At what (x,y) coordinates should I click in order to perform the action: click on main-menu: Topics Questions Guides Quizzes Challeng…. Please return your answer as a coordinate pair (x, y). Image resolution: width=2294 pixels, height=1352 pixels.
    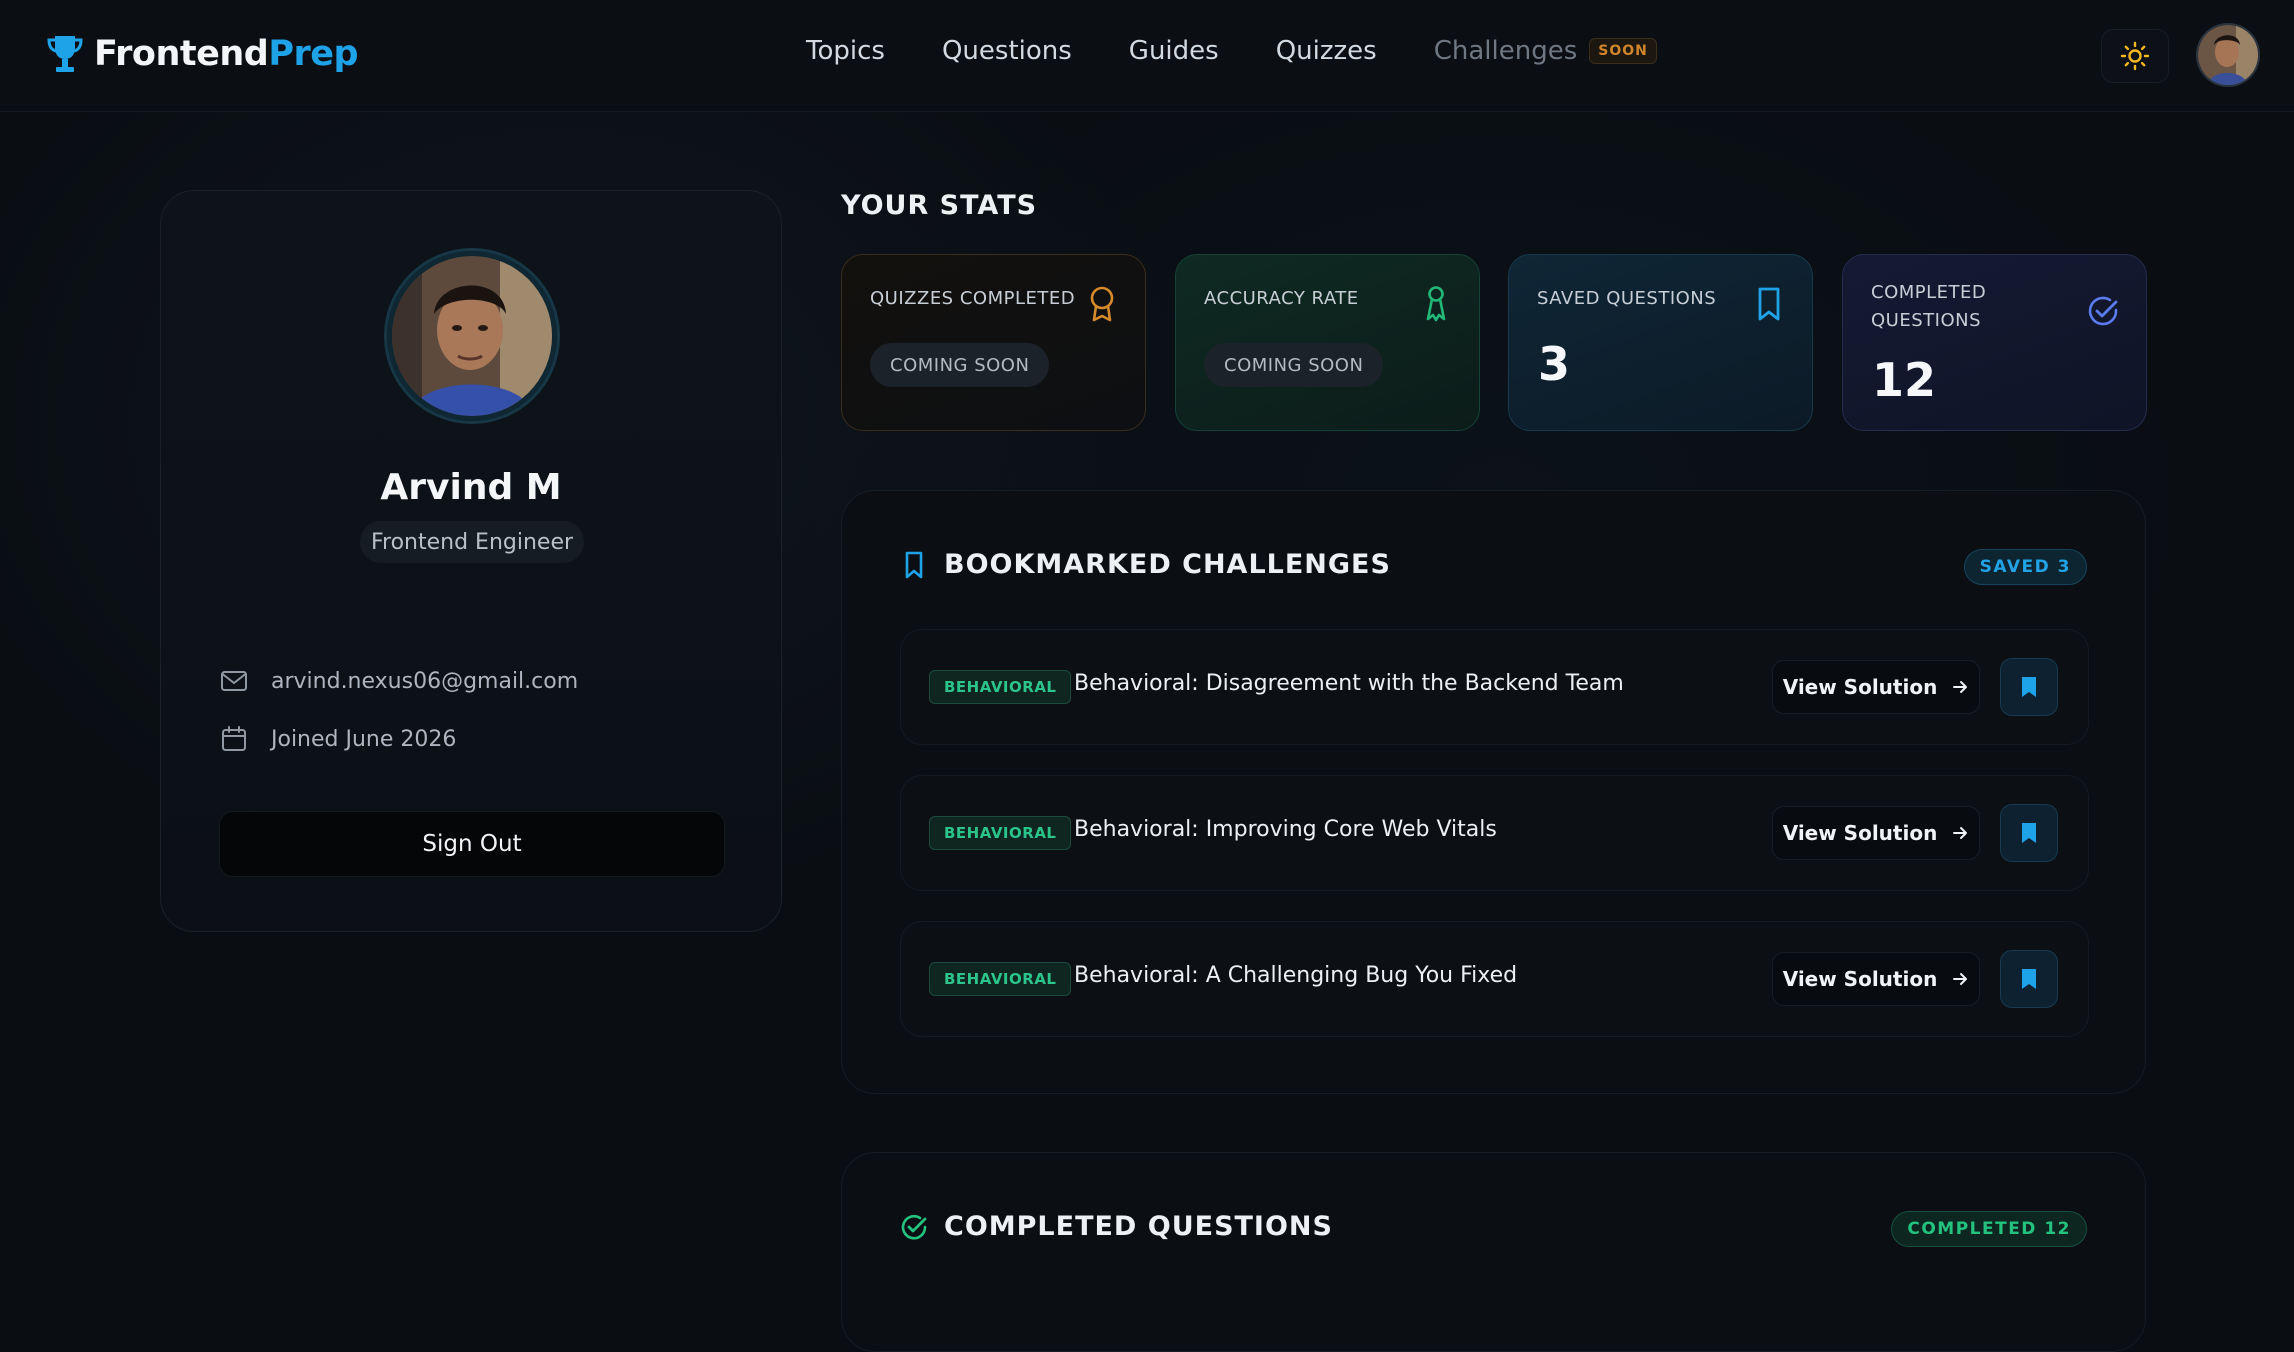
    Looking at the image, I should click on (1231, 51).